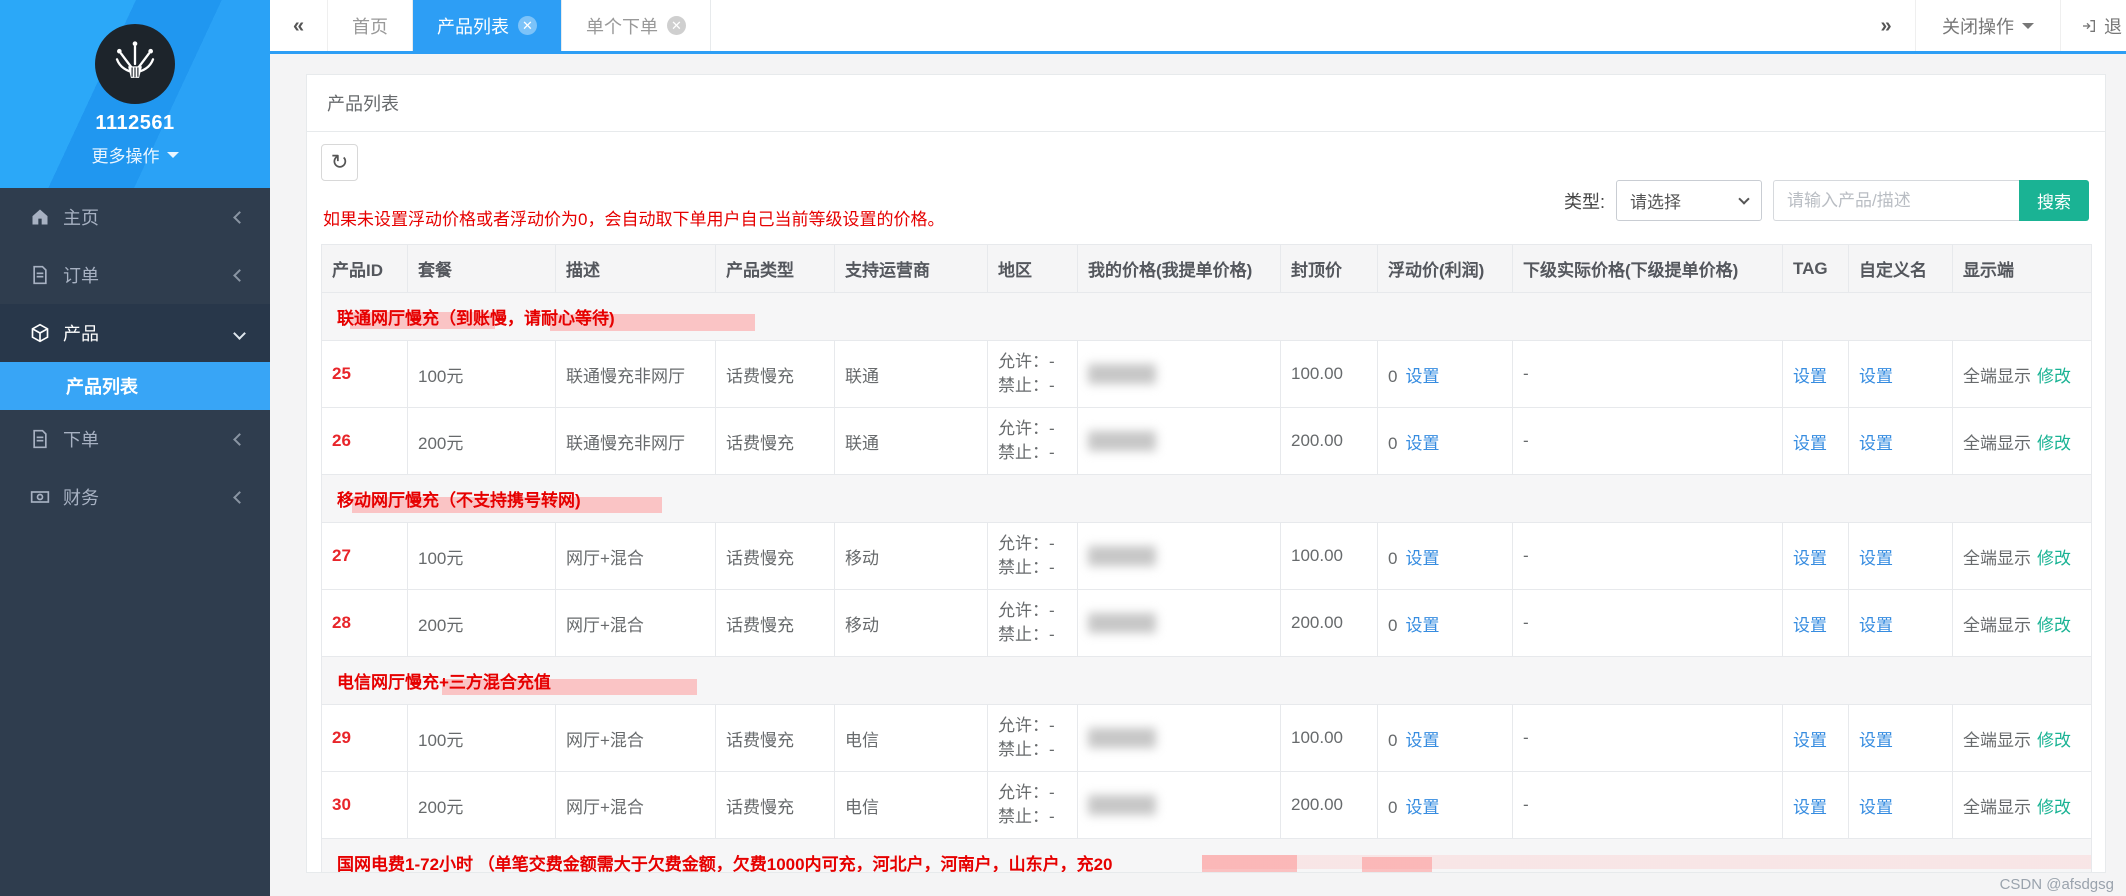 The image size is (2126, 896). I want to click on type-filter-label: 类型:, so click(1584, 201).